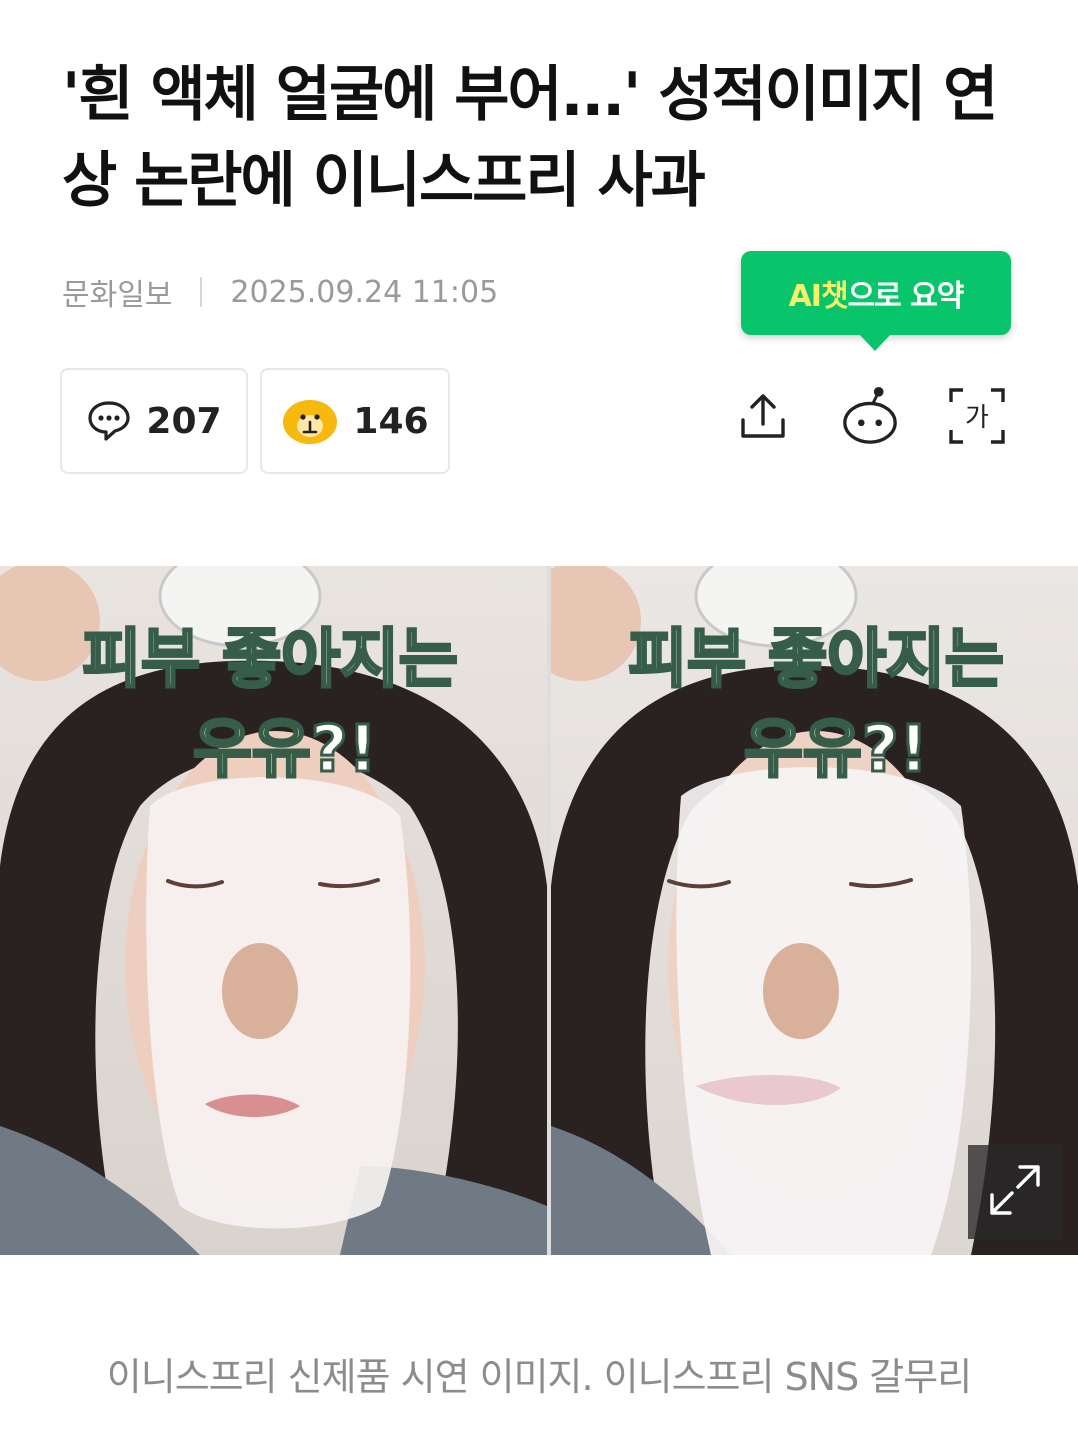 This screenshot has width=1078, height=1437. I want to click on publish-datetime: 2025.09.24 11:05, so click(364, 292).